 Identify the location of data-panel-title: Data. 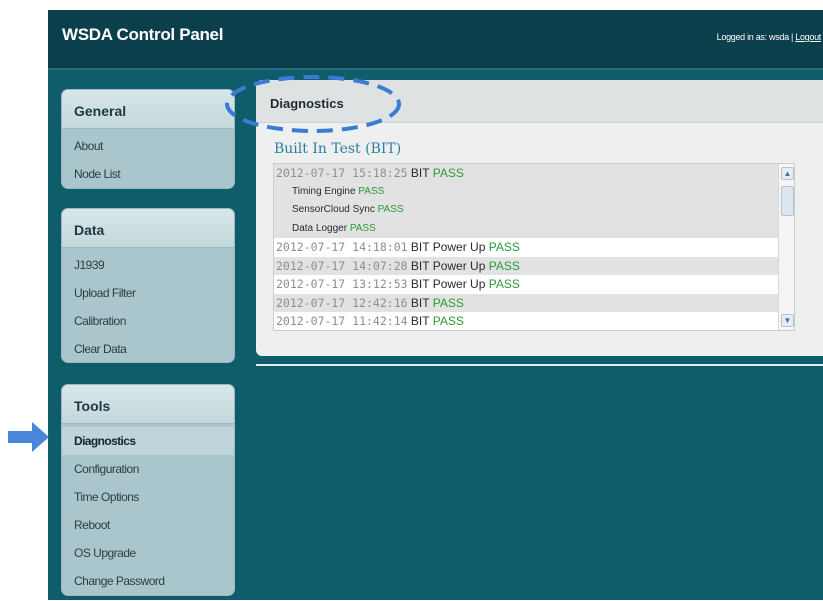
(148, 228).